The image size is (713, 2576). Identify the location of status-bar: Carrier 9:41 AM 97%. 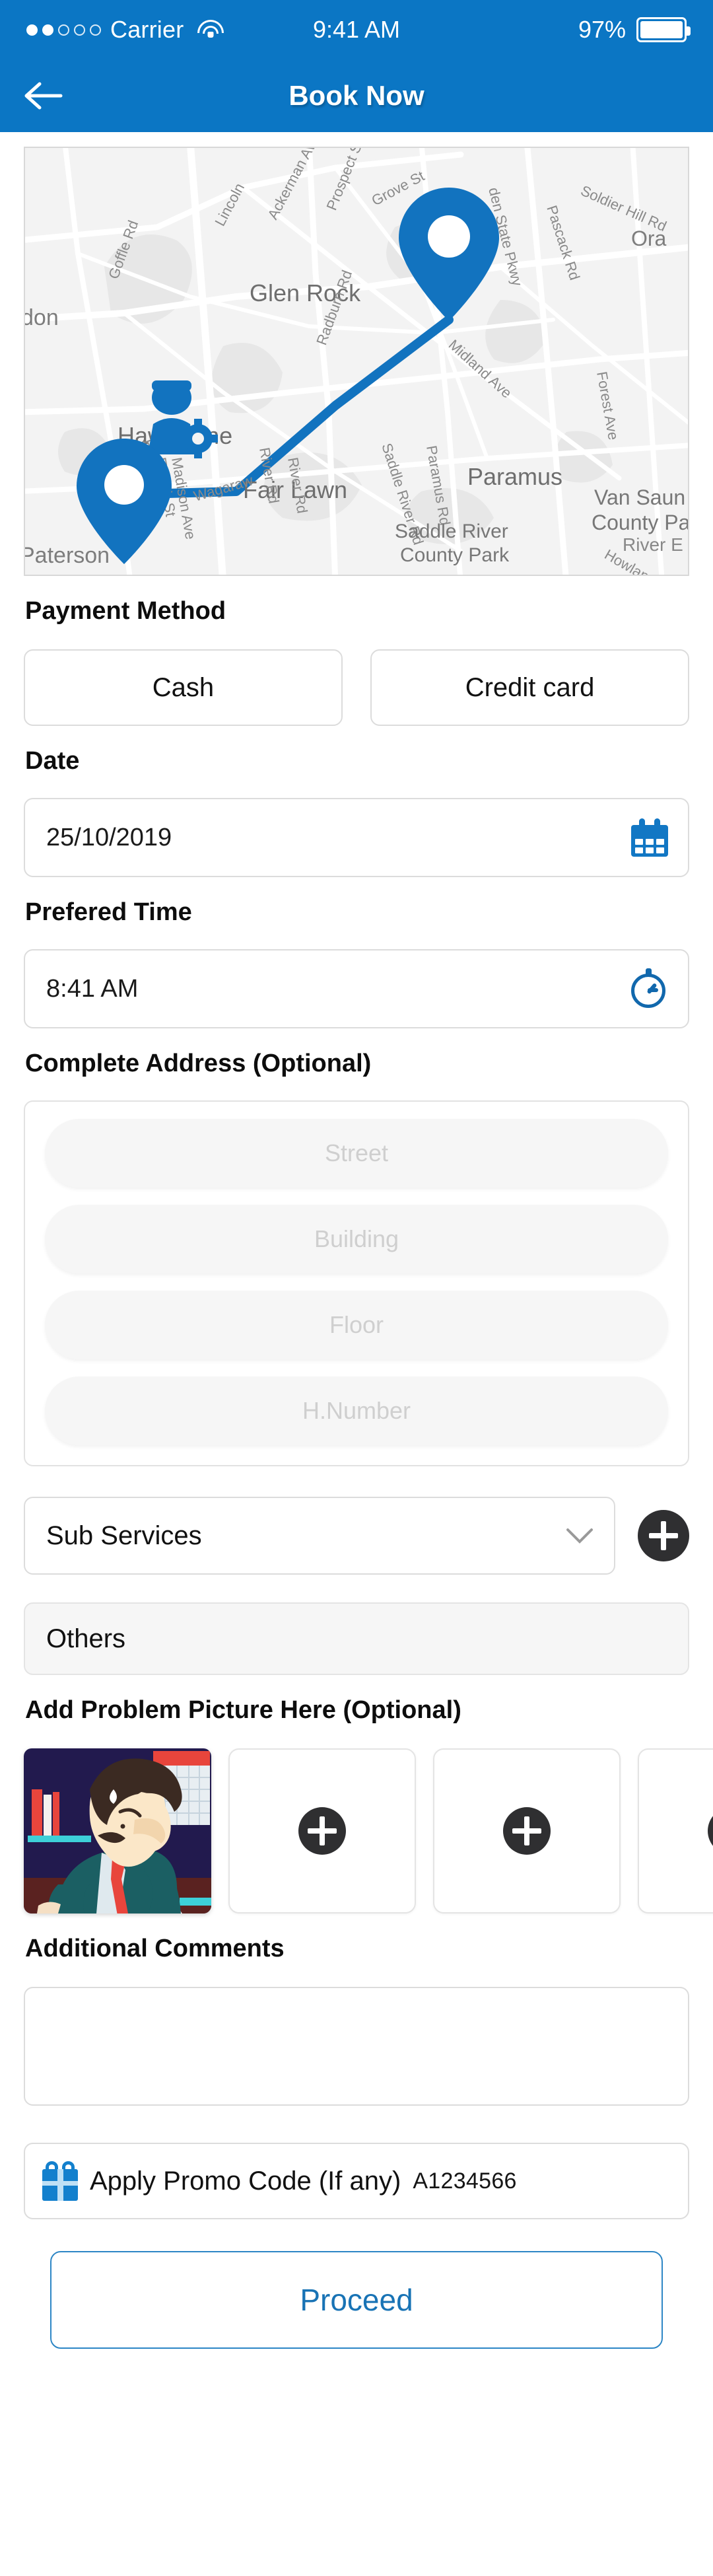
(356, 30).